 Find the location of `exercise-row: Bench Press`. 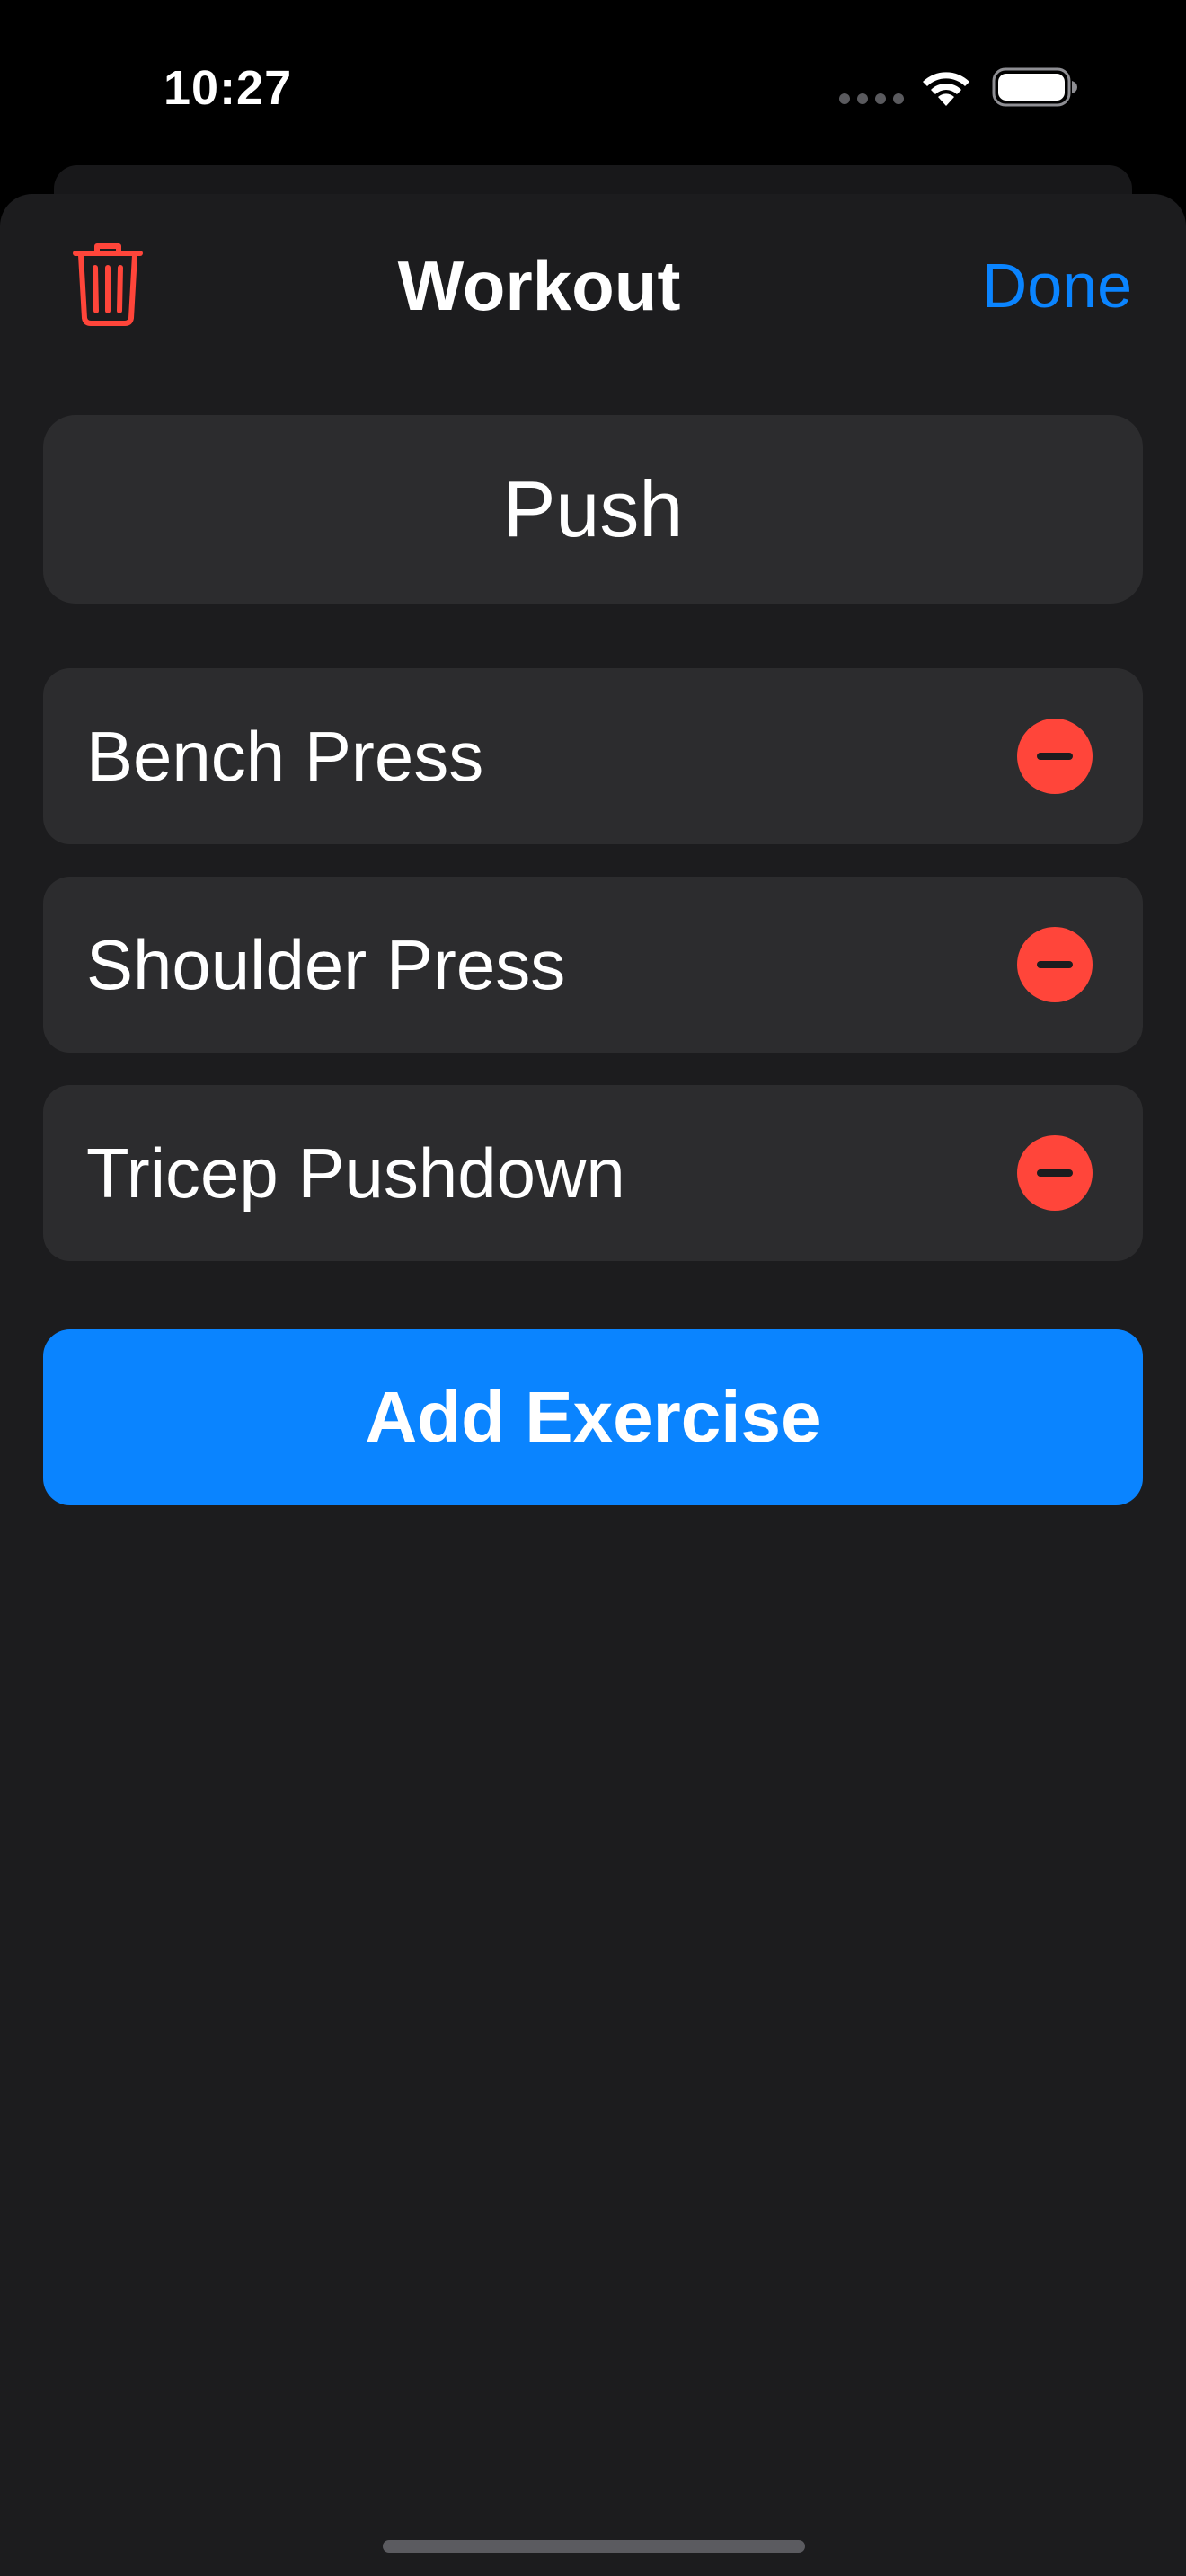

exercise-row: Bench Press is located at coordinates (593, 756).